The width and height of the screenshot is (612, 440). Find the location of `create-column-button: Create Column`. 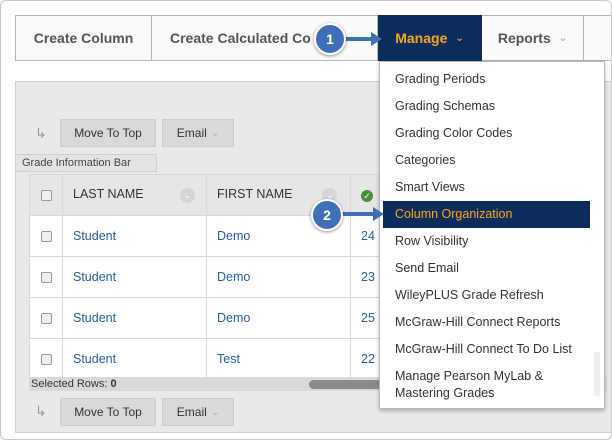

create-column-button: Create Column is located at coordinates (83, 38).